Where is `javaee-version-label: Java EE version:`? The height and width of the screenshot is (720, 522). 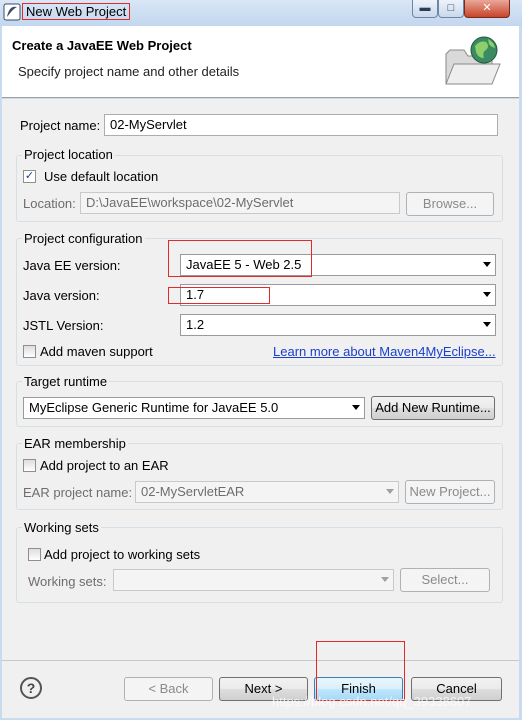 javaee-version-label: Java EE version: is located at coordinates (72, 265).